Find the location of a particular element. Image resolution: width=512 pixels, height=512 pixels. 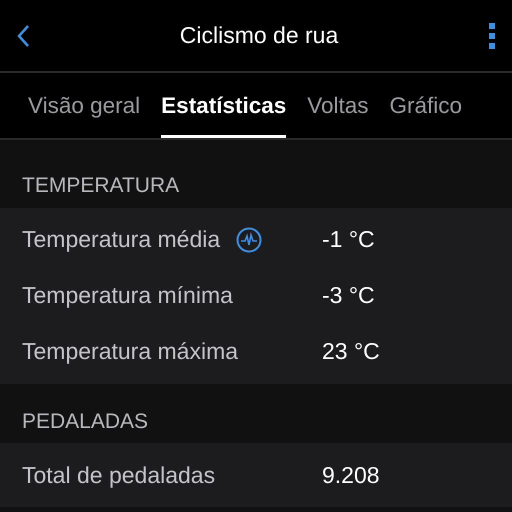

stat-value: -1 °C is located at coordinates (348, 239).